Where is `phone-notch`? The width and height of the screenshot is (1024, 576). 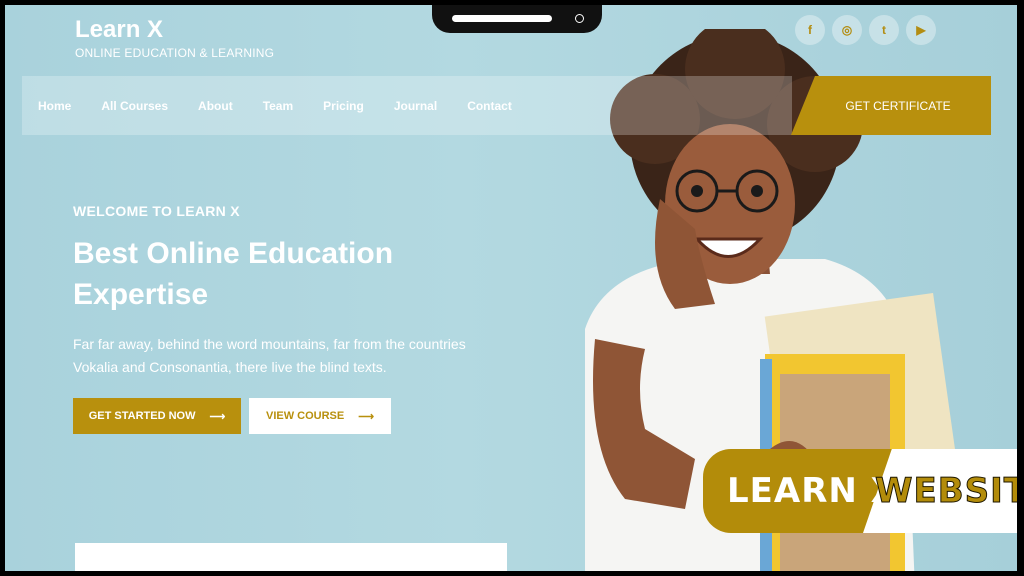
phone-notch is located at coordinates (517, 19).